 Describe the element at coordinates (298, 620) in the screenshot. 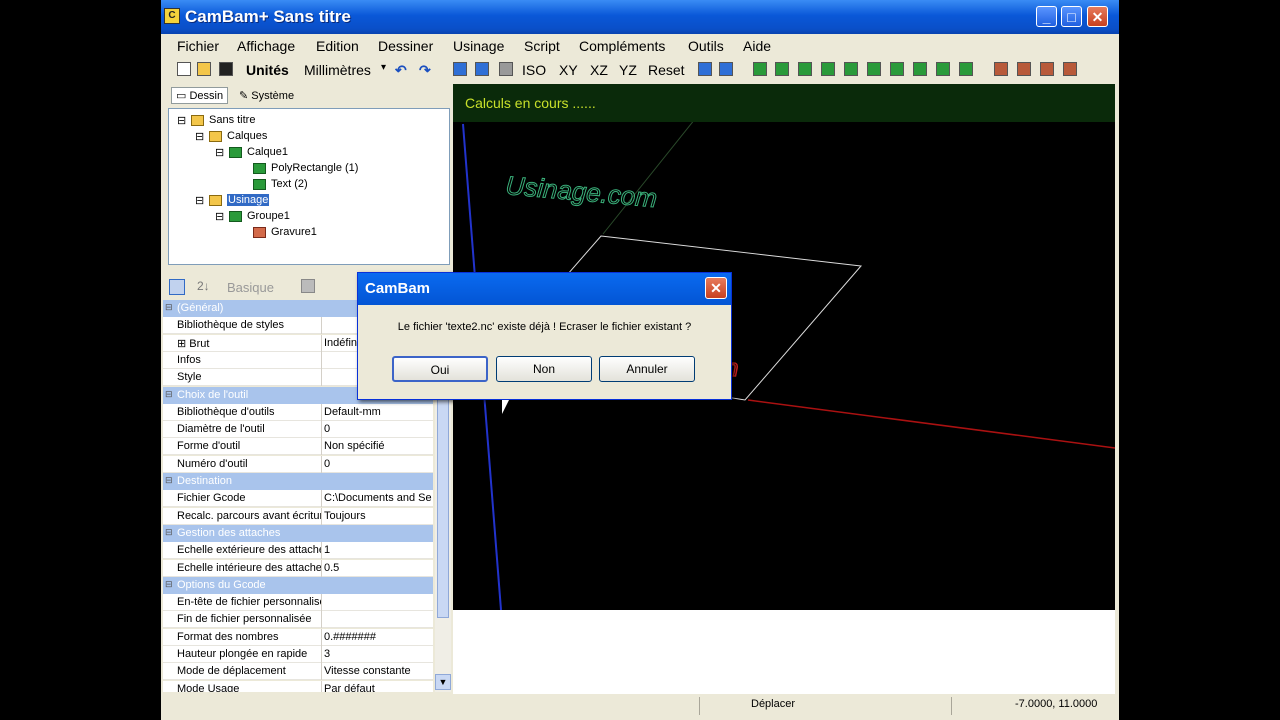

I see `property-row: Fin de fichier personnalisée` at that location.